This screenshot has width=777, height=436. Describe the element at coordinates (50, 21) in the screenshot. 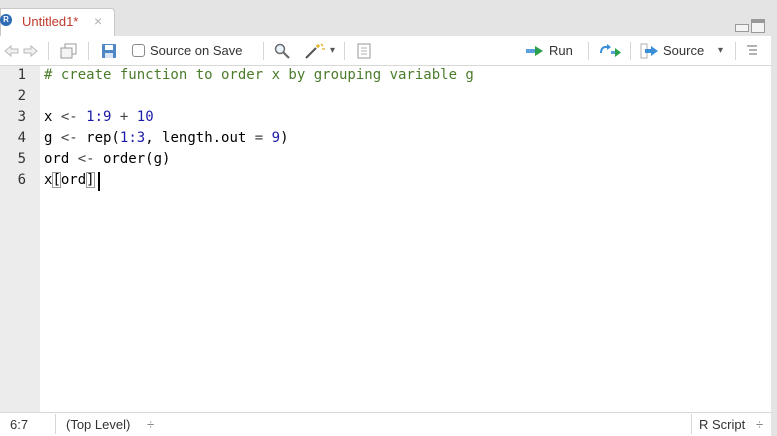

I see `tab-title: Untitled1*` at that location.